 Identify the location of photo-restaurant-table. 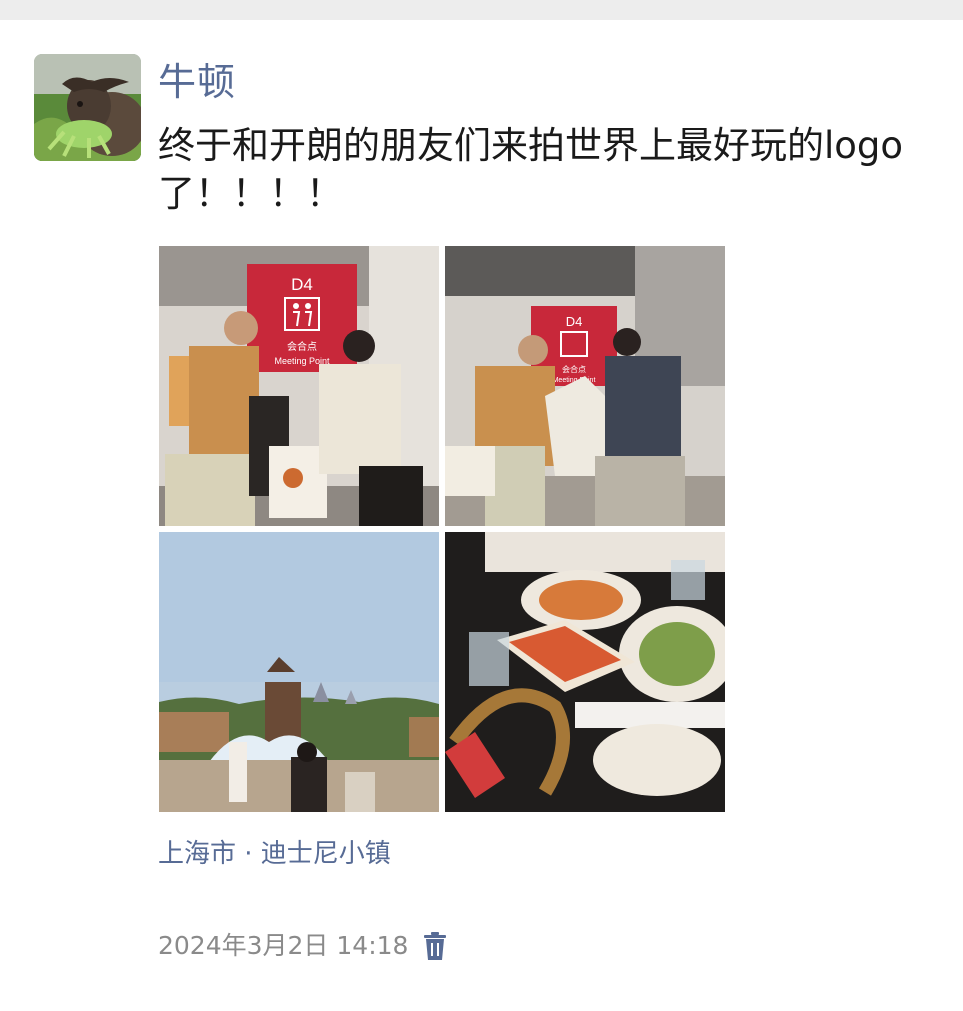
(585, 672).